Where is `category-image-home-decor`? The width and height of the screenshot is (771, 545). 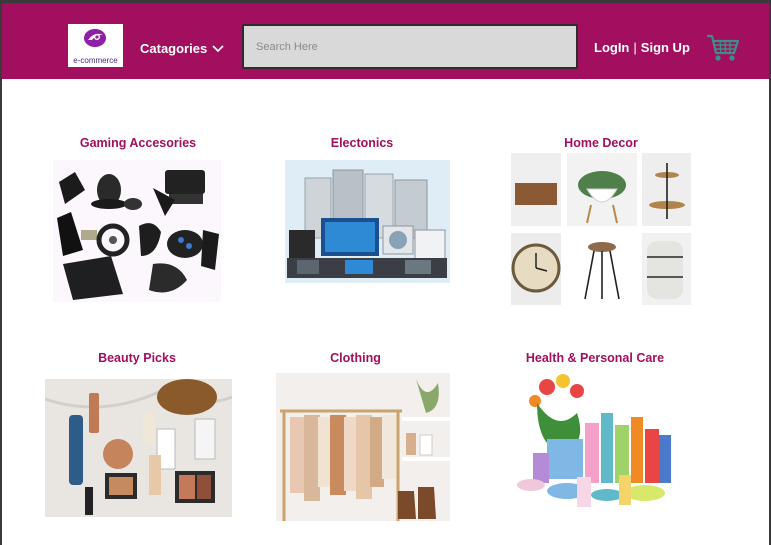 category-image-home-decor is located at coordinates (601, 229).